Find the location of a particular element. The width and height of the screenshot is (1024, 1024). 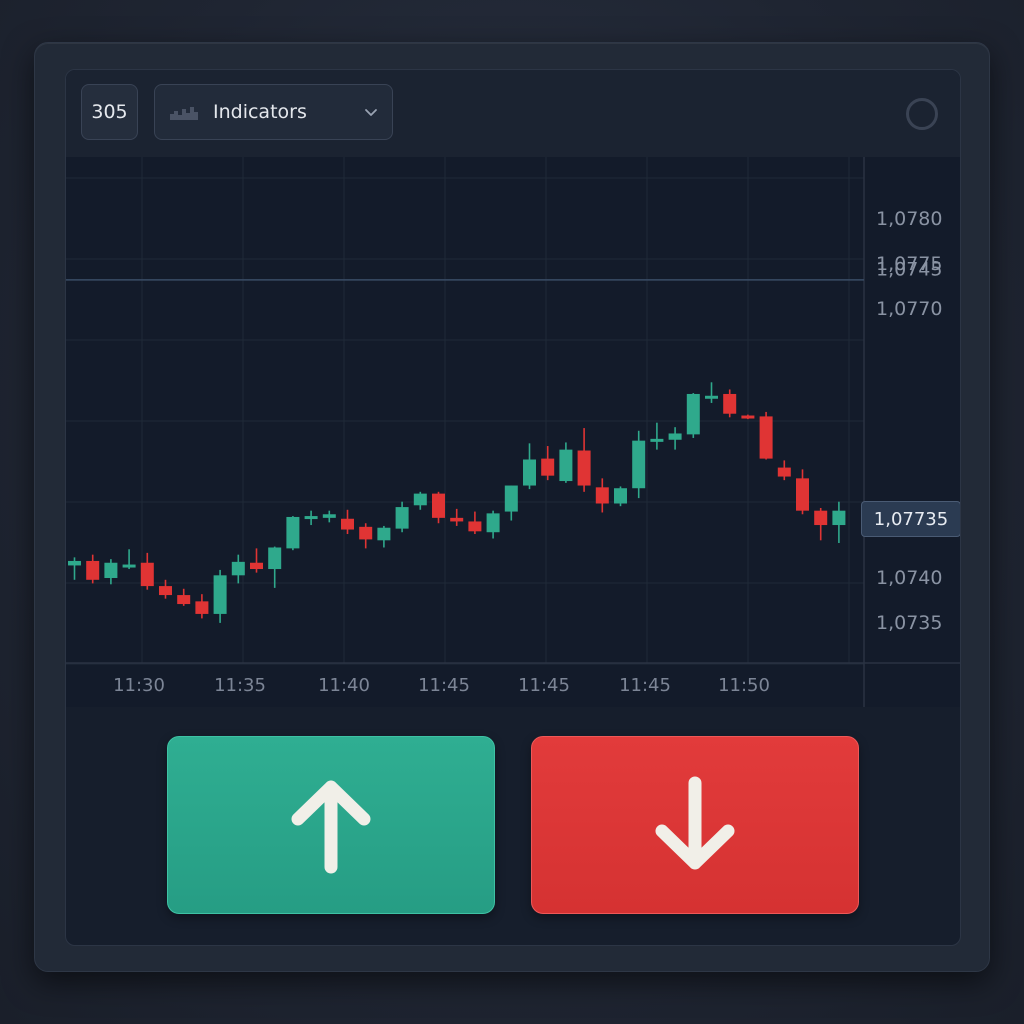

timeframe-label: 305 is located at coordinates (109, 112).